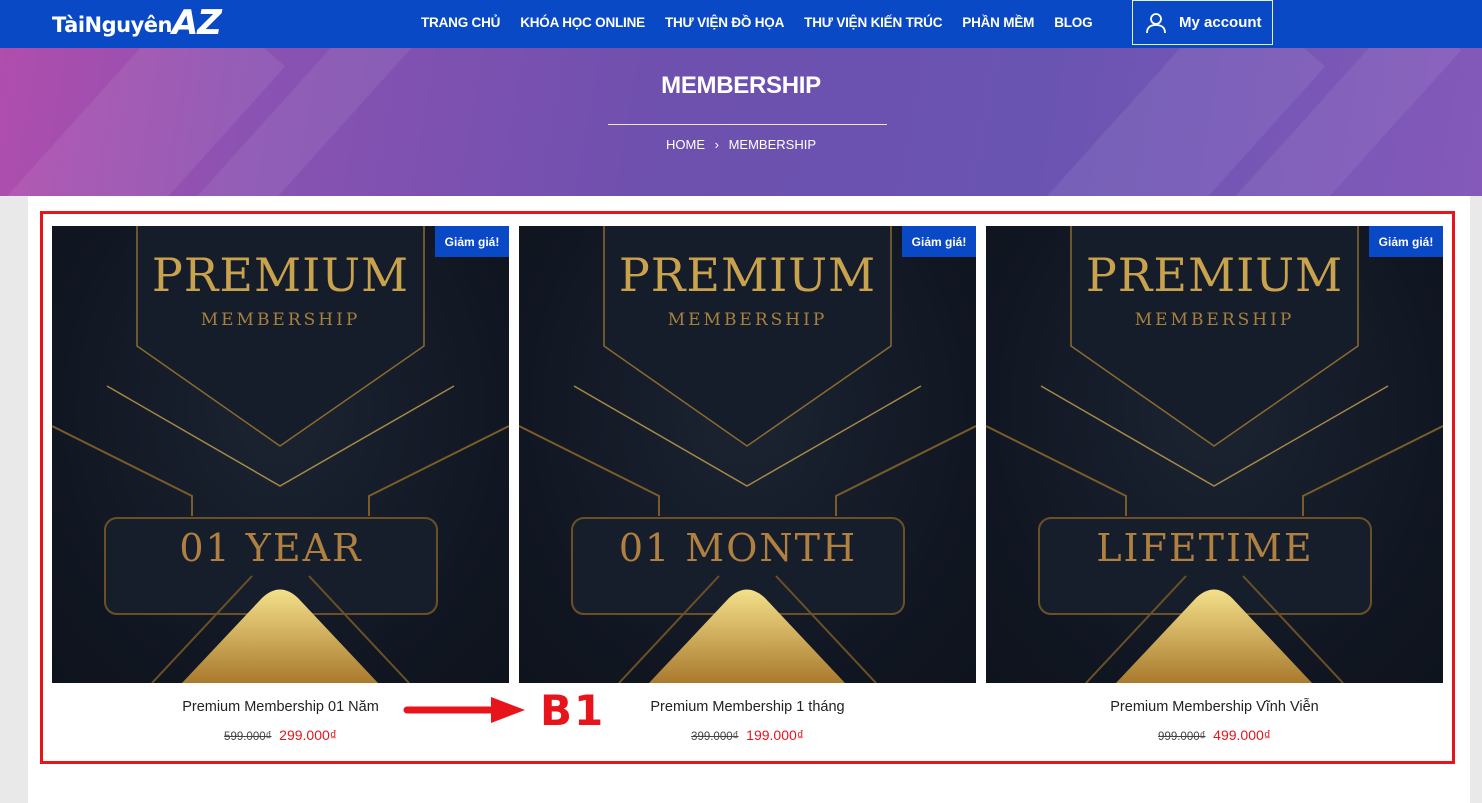 This screenshot has height=803, width=1482. I want to click on logo-text-part1: TàiNguyên, so click(112, 25).